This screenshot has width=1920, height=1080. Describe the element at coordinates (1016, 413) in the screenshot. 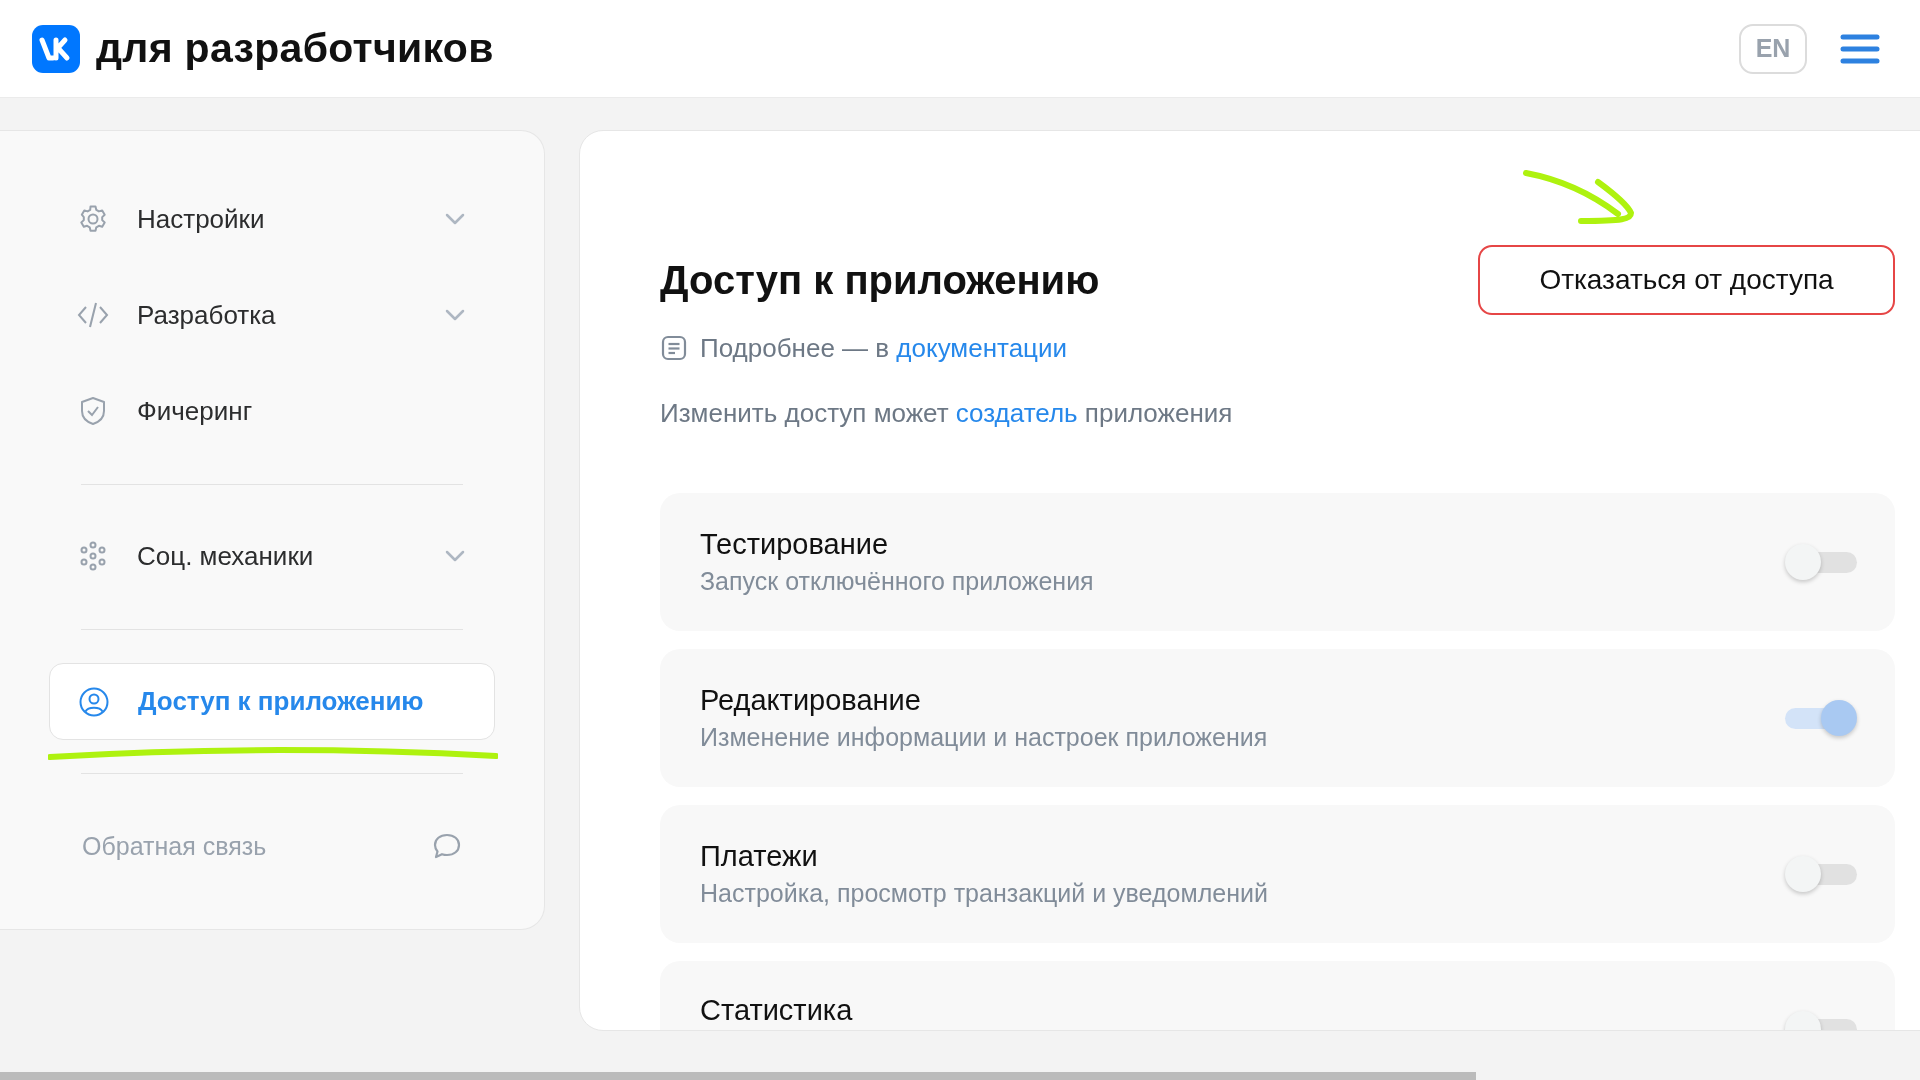

I see `creator-link: создатель` at that location.